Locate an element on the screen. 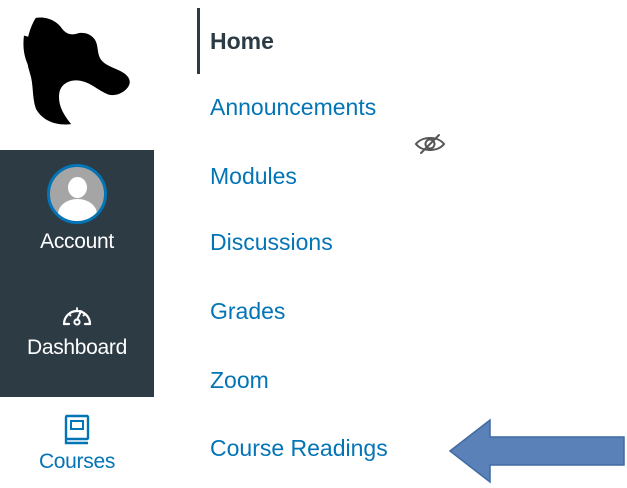 The width and height of the screenshot is (627, 488). global-nav-account: Account is located at coordinates (77, 209).